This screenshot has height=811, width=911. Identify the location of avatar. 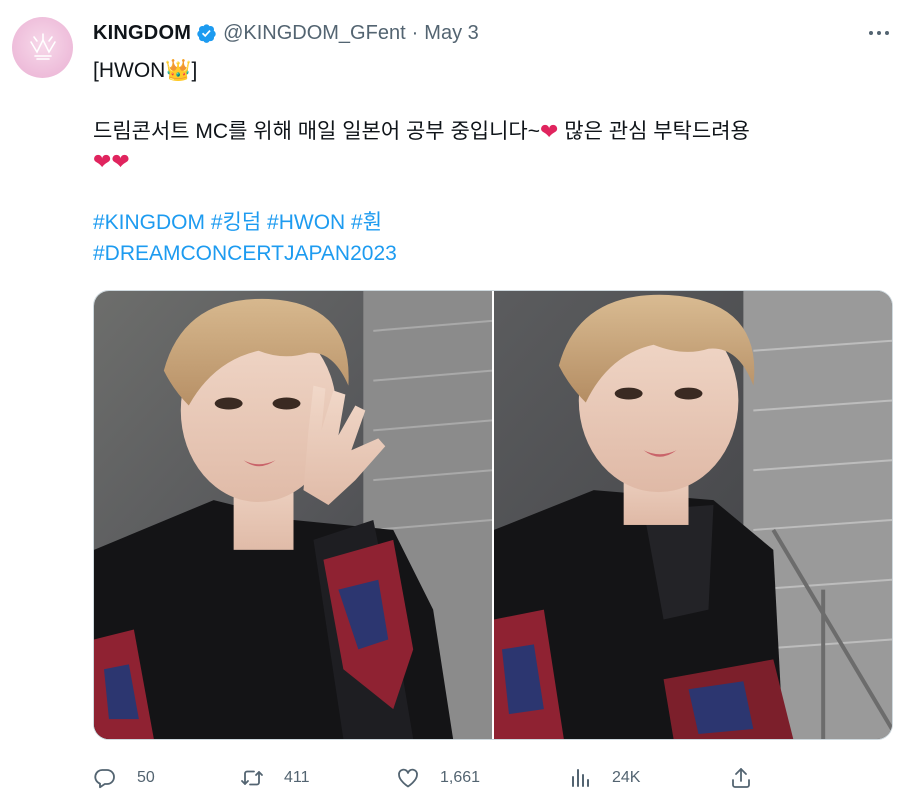
(42, 47).